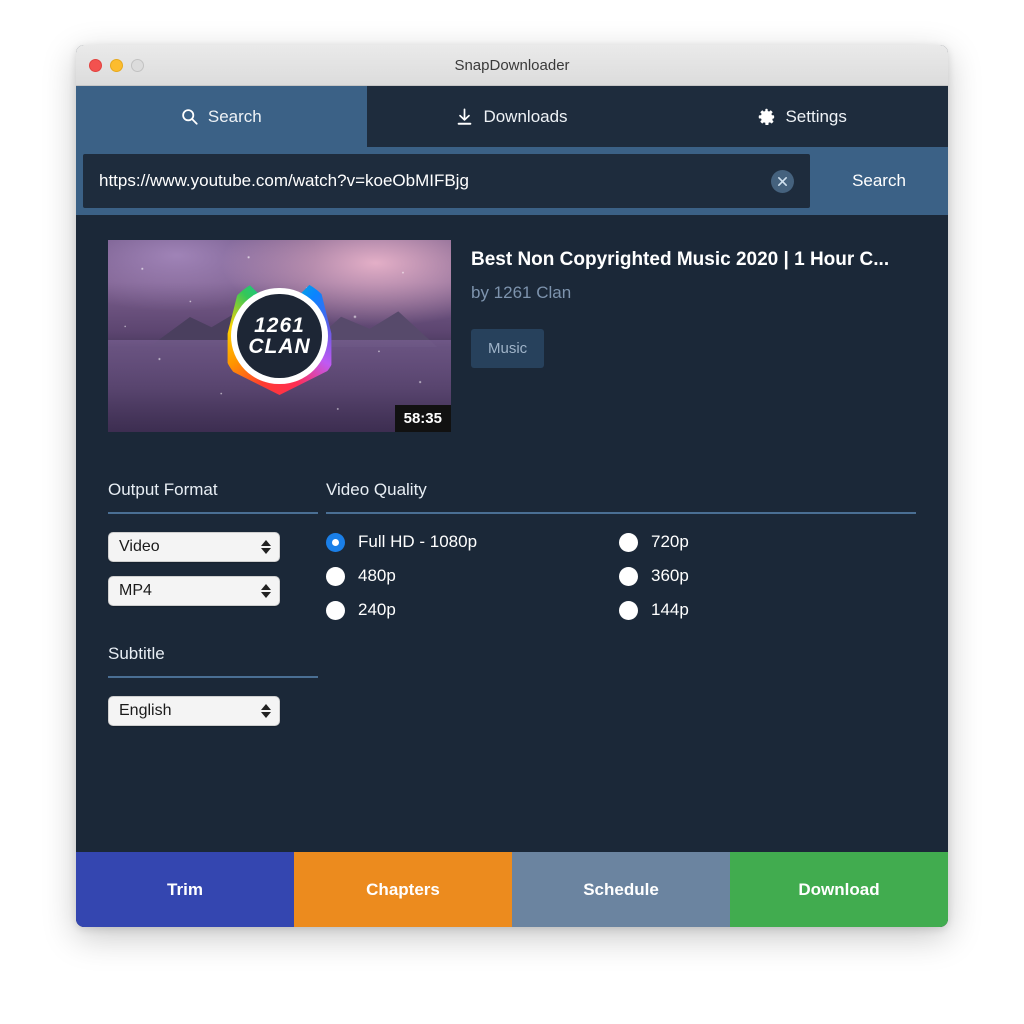  Describe the element at coordinates (766, 116) in the screenshot. I see `gear-icon` at that location.